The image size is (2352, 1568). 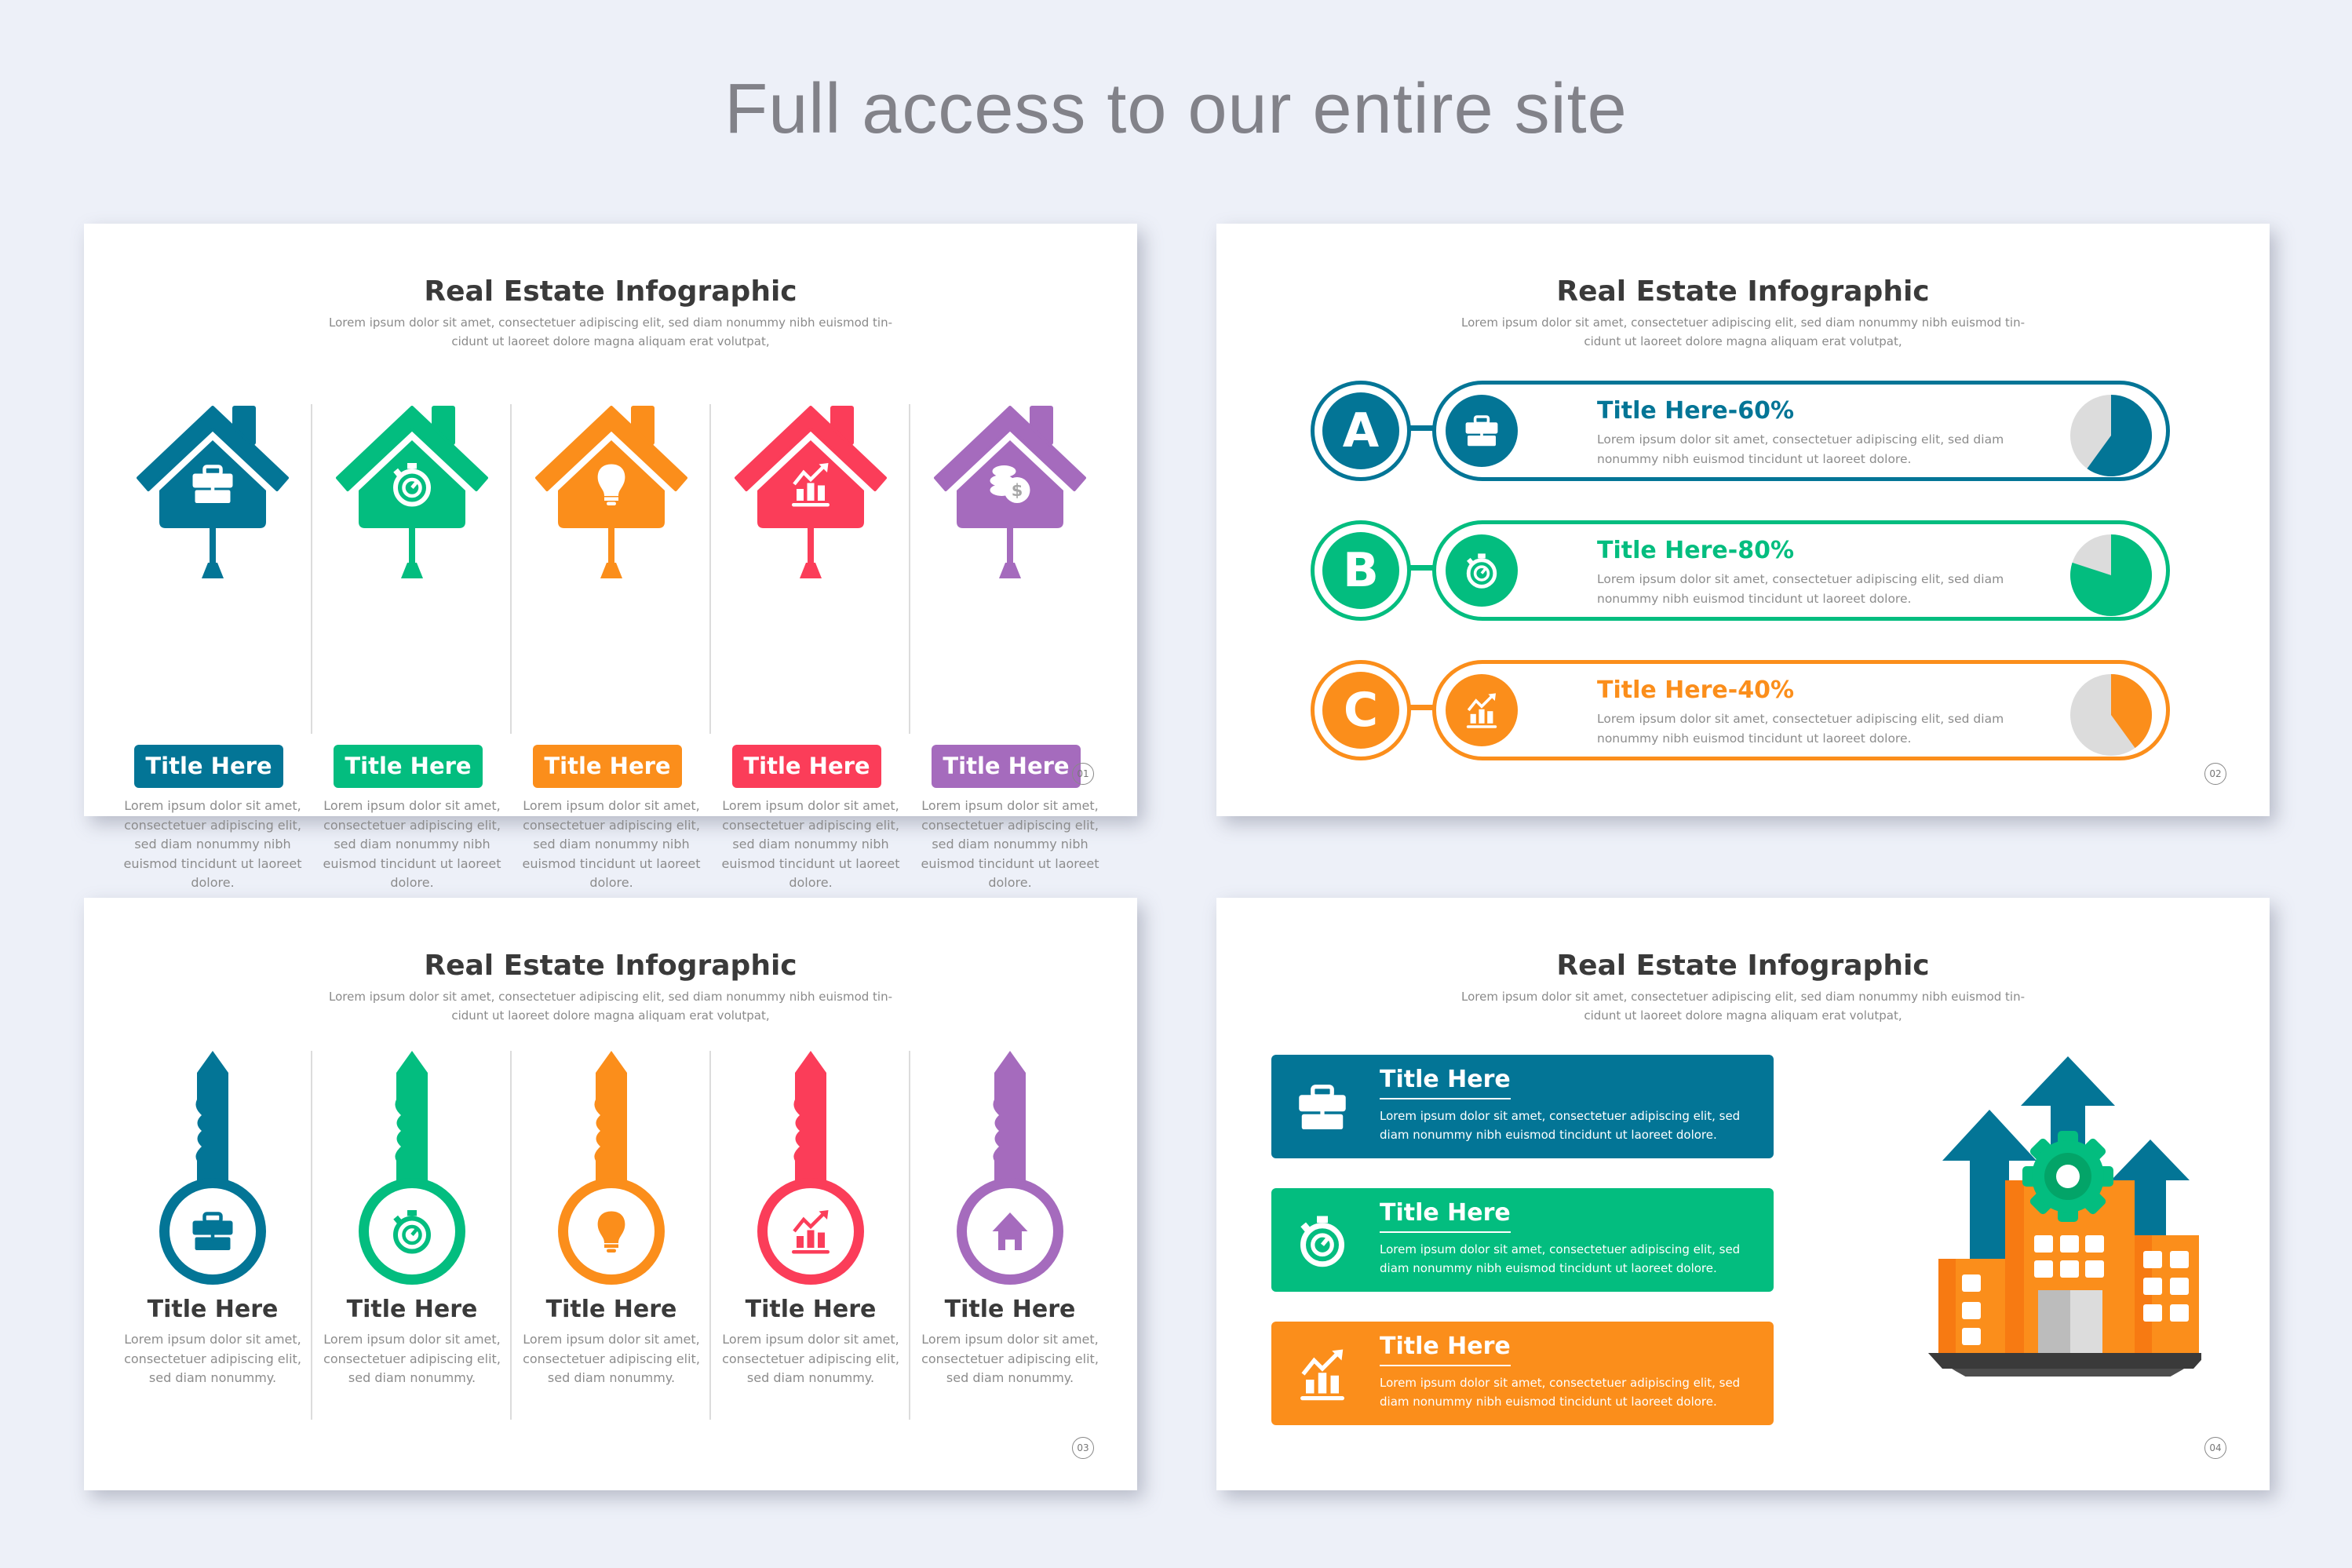 I want to click on gear-icon, so click(x=2067, y=1176).